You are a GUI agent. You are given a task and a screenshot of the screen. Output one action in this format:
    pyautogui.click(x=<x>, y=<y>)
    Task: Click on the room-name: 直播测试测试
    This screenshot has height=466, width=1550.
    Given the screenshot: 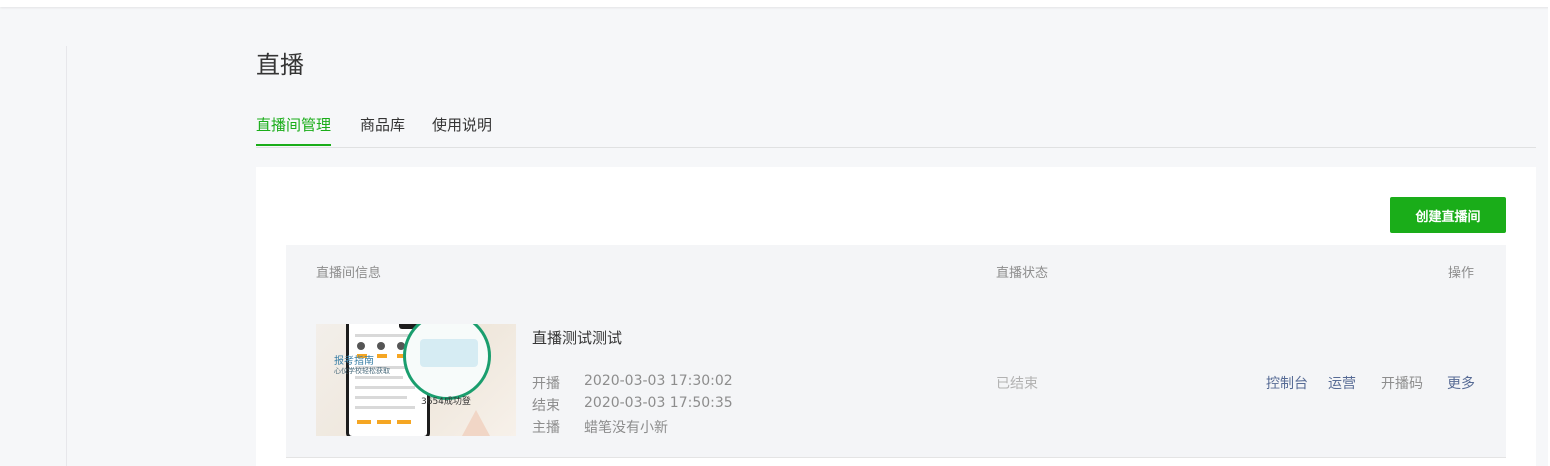 What is the action you would take?
    pyautogui.click(x=577, y=338)
    